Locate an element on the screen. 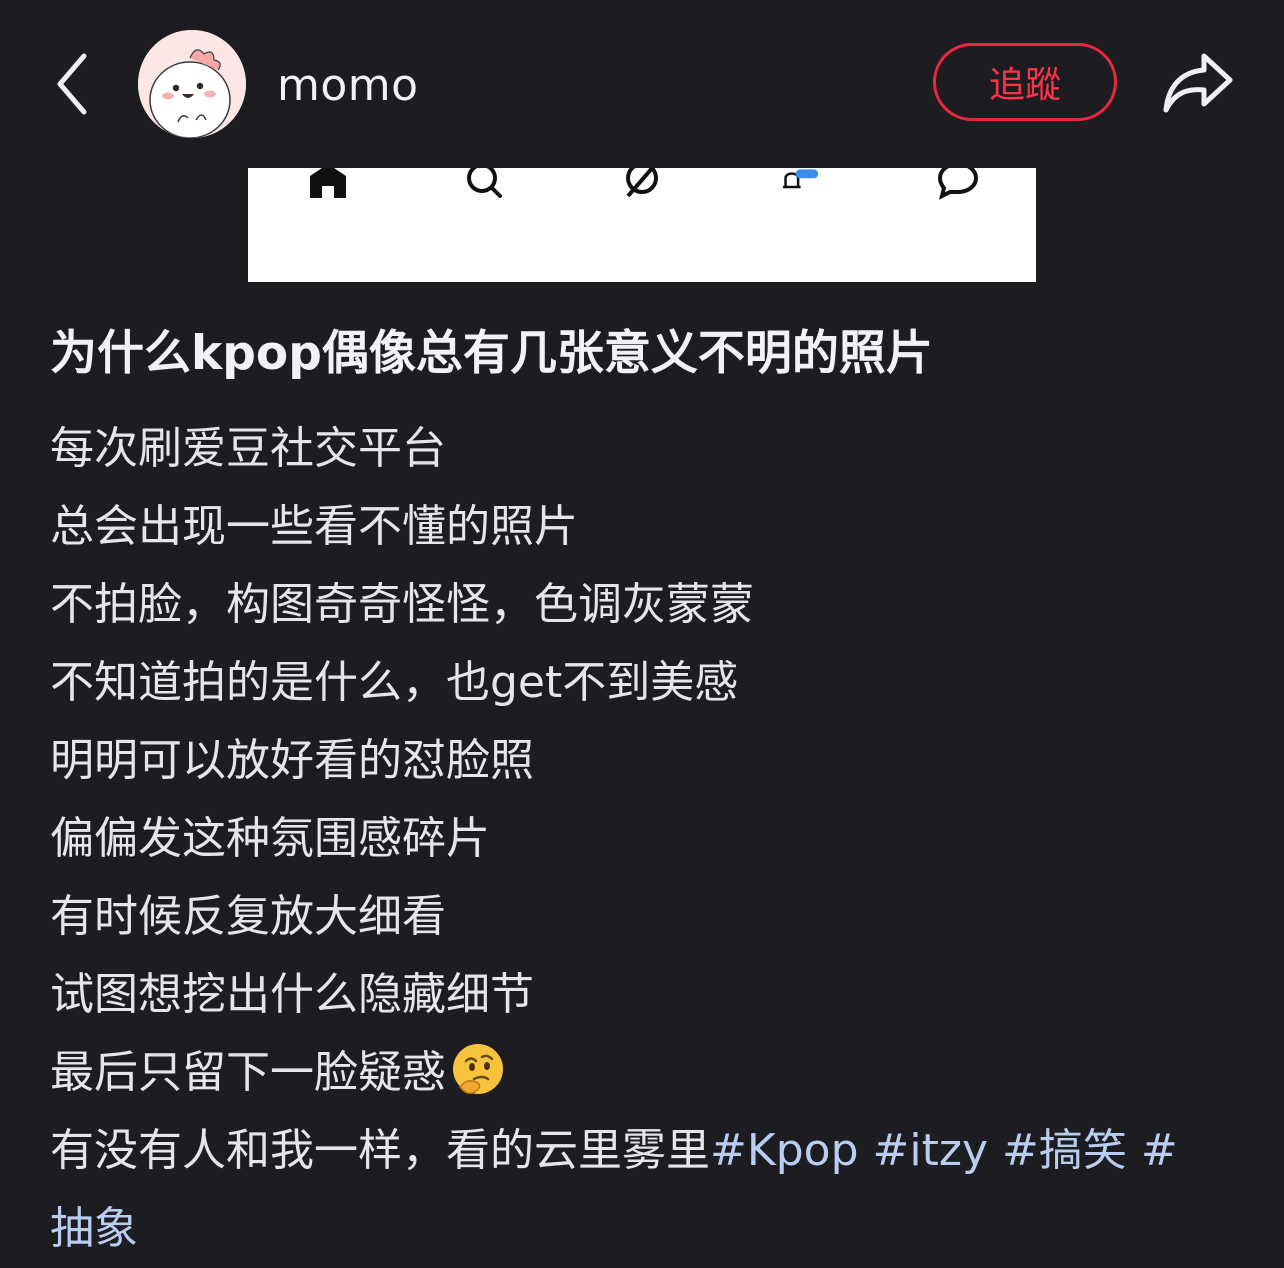  body-line: 有时候反复放大细看 is located at coordinates (248, 916).